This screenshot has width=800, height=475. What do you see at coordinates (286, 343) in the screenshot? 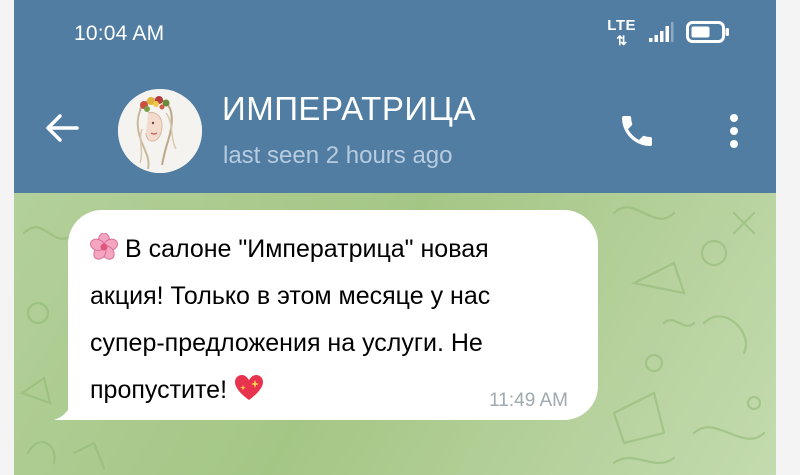
I see `message-line-3: супер-предложения на услуги. Не` at bounding box center [286, 343].